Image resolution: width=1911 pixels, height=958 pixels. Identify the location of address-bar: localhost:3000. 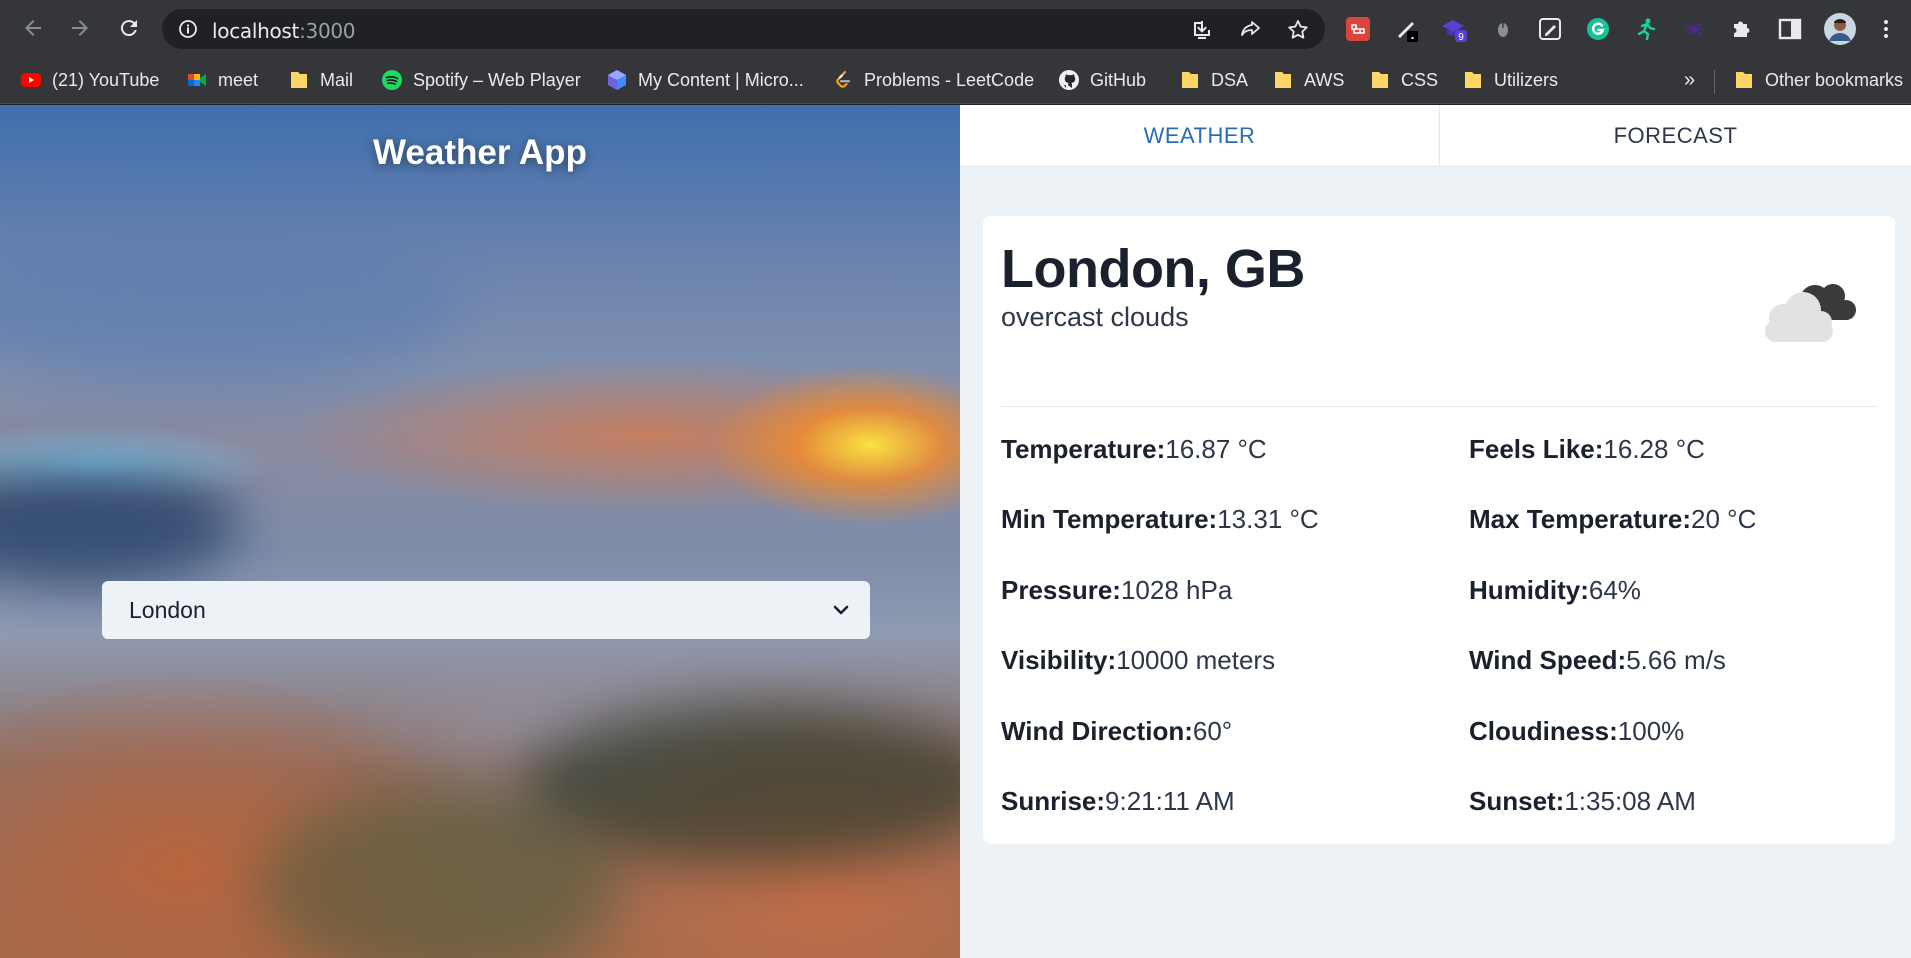
(743, 29).